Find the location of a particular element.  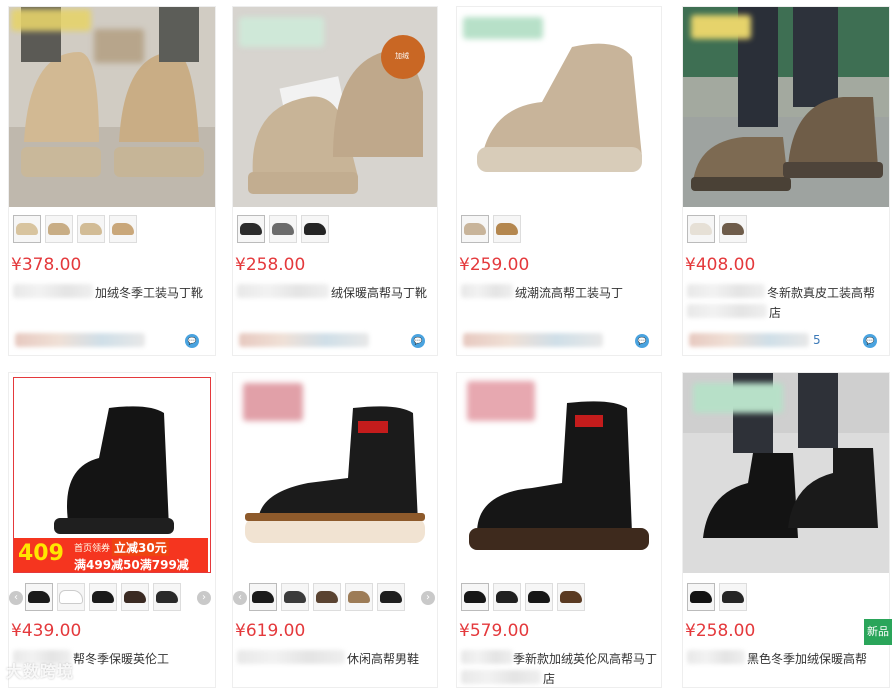

product-title: 帮冬季保暖英伦工 is located at coordinates (121, 658).